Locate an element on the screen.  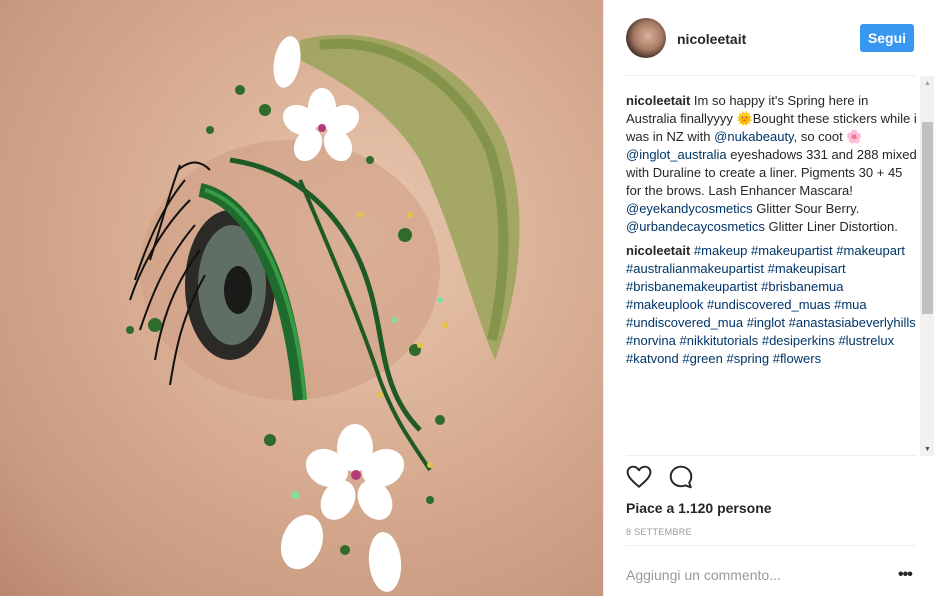
comments-scrollbar: ▲ ▼ is located at coordinates (927, 266).